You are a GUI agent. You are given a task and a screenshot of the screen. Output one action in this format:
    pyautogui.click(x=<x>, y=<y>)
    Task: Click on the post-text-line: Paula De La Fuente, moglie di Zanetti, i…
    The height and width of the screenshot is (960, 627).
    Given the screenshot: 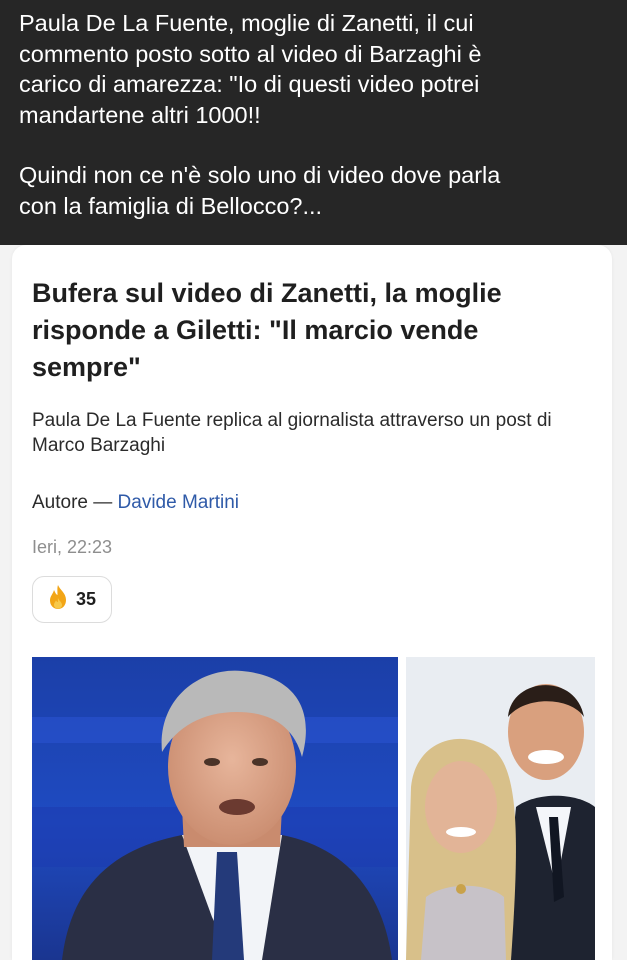 What is the action you would take?
    pyautogui.click(x=246, y=23)
    